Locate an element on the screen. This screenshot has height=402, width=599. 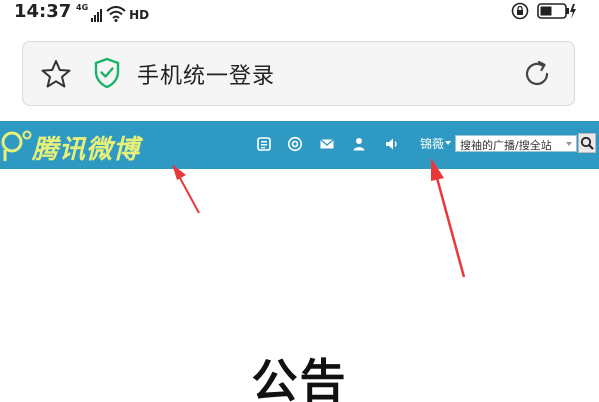
annotation-arrows is located at coordinates (319, 218).